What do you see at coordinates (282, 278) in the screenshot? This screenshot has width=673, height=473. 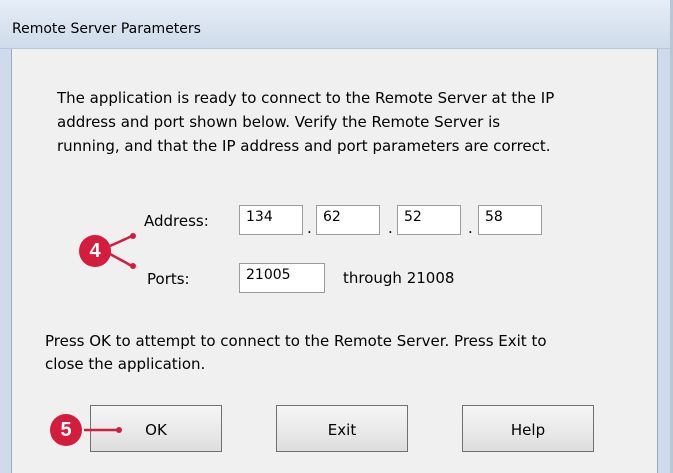 I see `port-start-field: 21005` at bounding box center [282, 278].